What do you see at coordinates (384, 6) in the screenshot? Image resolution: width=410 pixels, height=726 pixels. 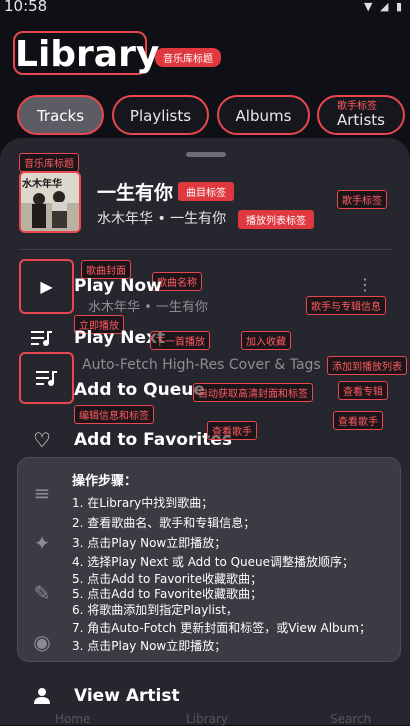 I see `status-icons: ▼ ◢ ▮` at bounding box center [384, 6].